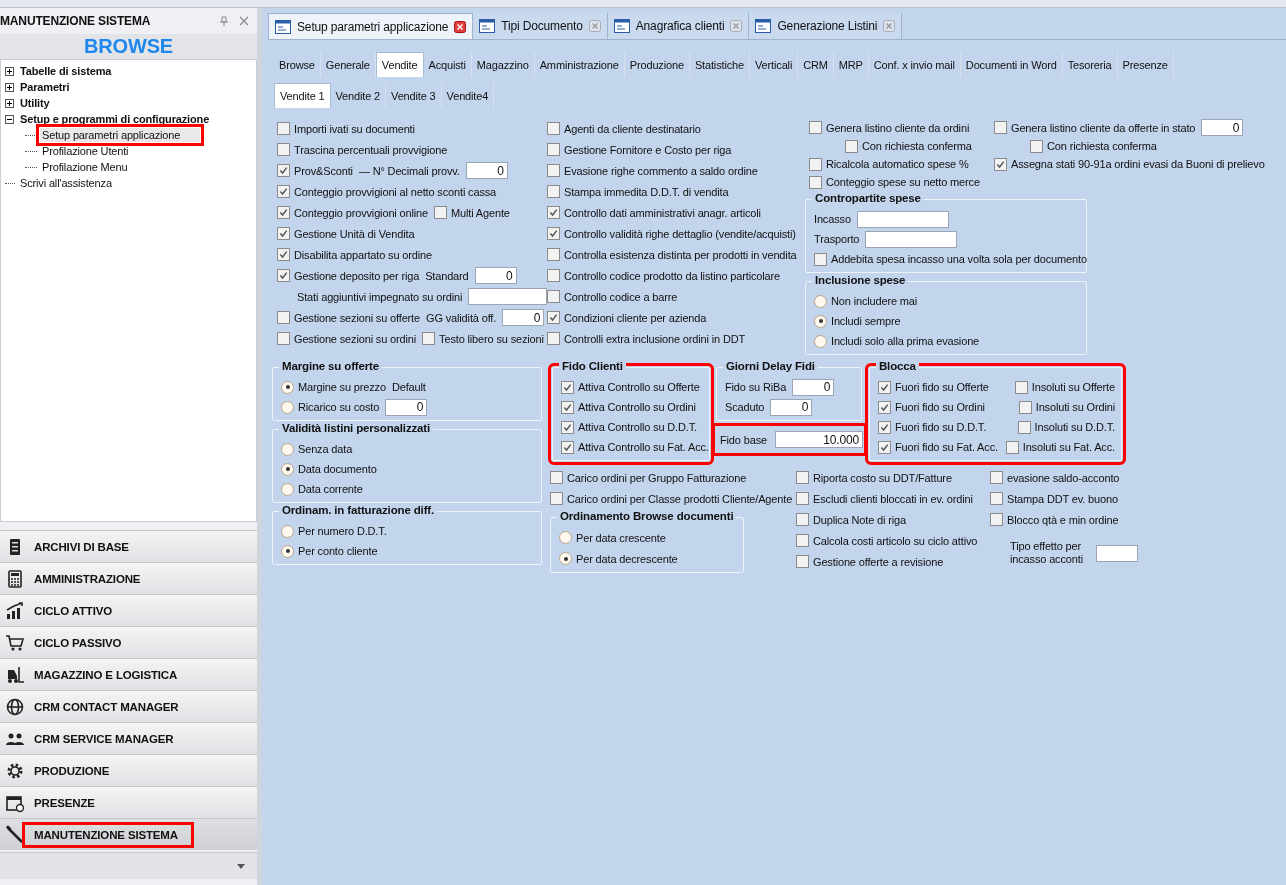  What do you see at coordinates (348, 64) in the screenshot?
I see `tab: Generale` at bounding box center [348, 64].